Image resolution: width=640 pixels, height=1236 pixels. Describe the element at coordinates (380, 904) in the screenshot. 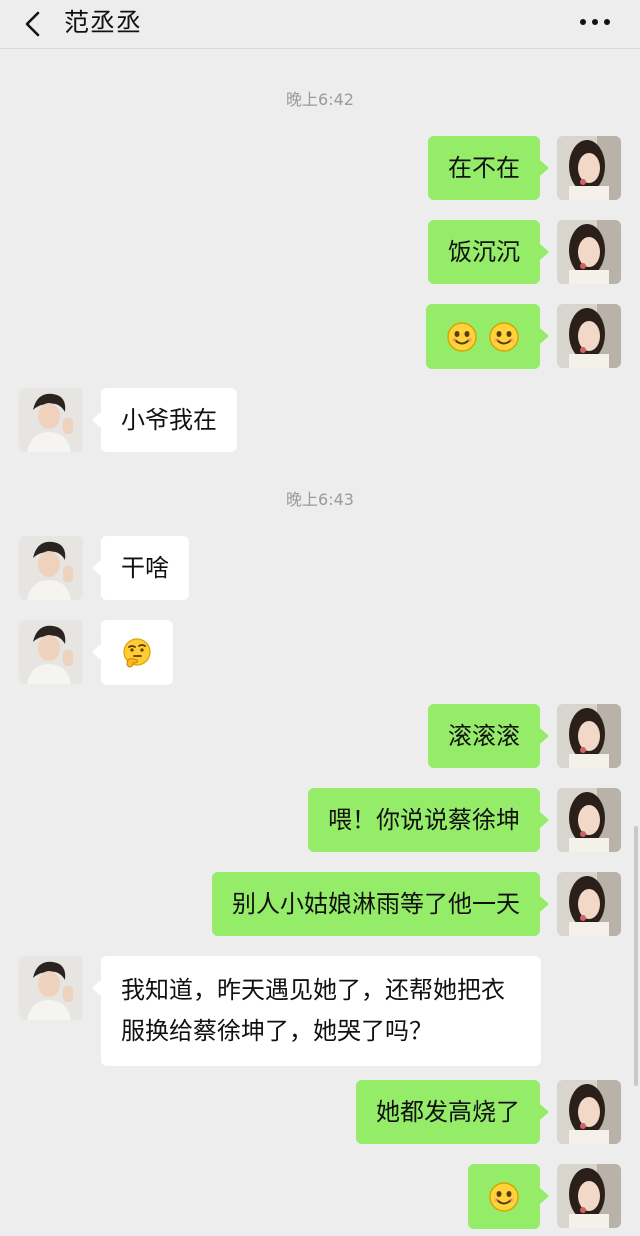

I see `message-bubble: 别人小姑娘淋雨等了他一天` at that location.